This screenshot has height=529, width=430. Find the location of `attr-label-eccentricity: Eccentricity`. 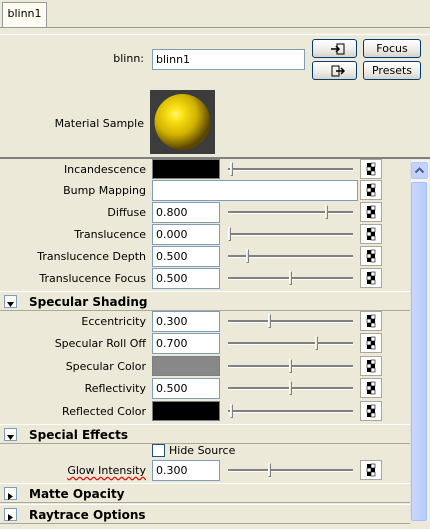

attr-label-eccentricity: Eccentricity is located at coordinates (113, 321).